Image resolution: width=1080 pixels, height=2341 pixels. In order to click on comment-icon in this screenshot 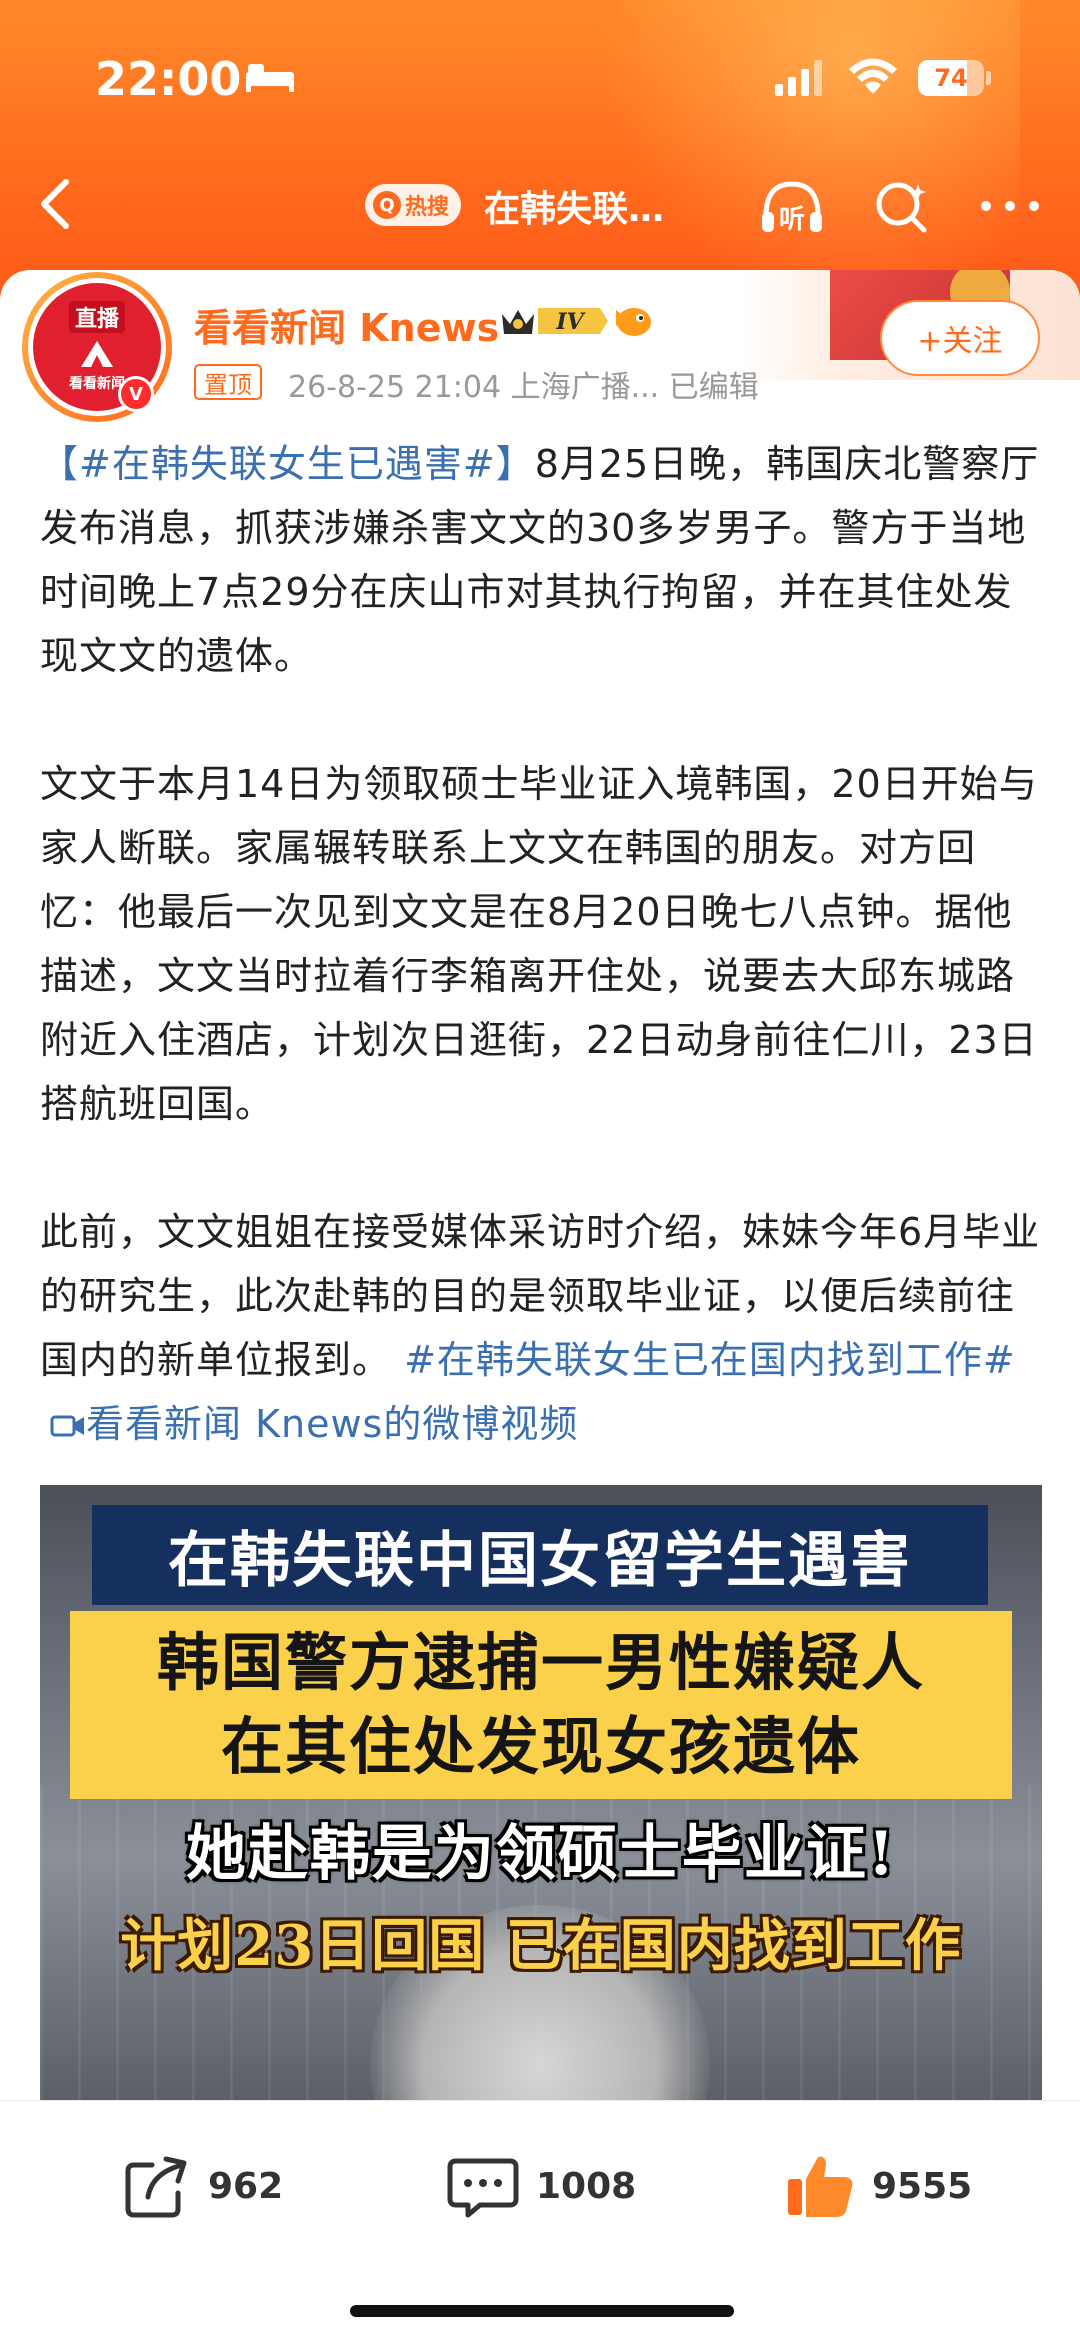, I will do `click(483, 2188)`.